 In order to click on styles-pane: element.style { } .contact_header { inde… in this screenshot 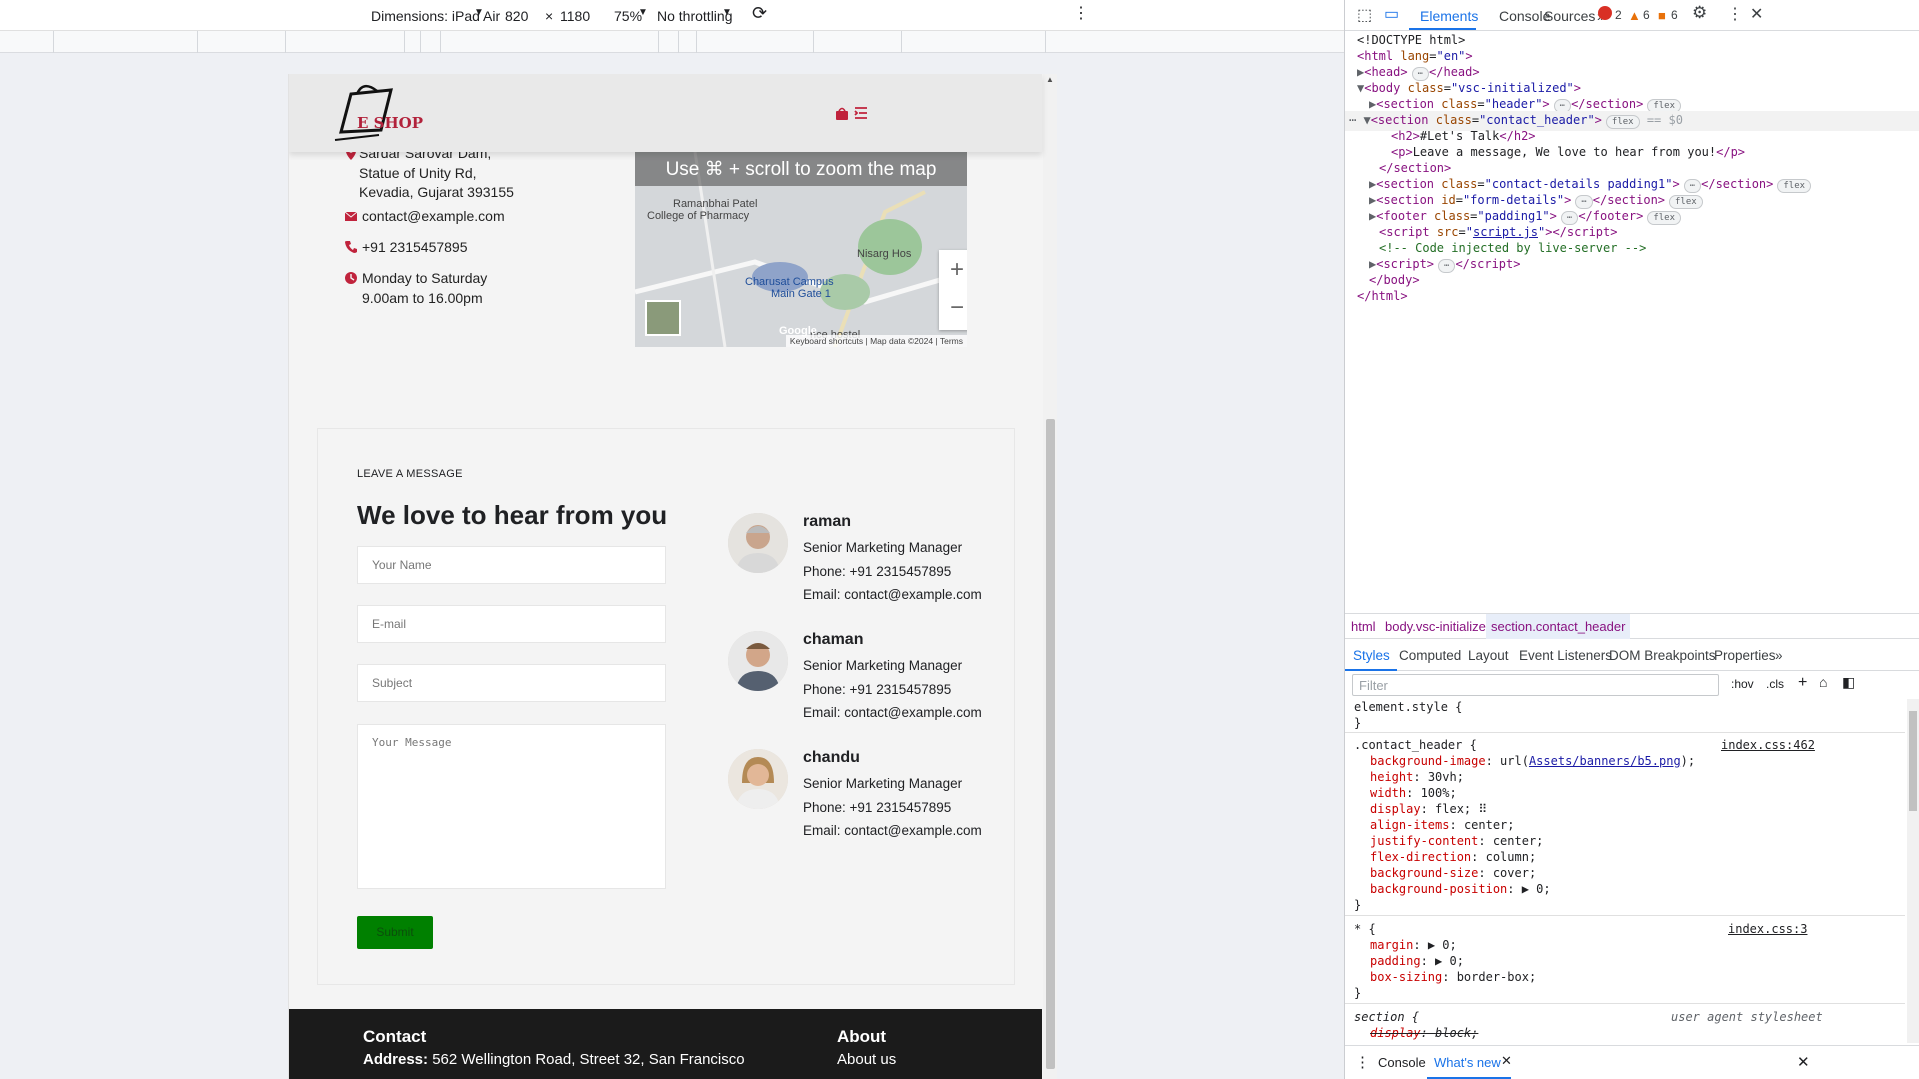, I will do `click(1632, 871)`.